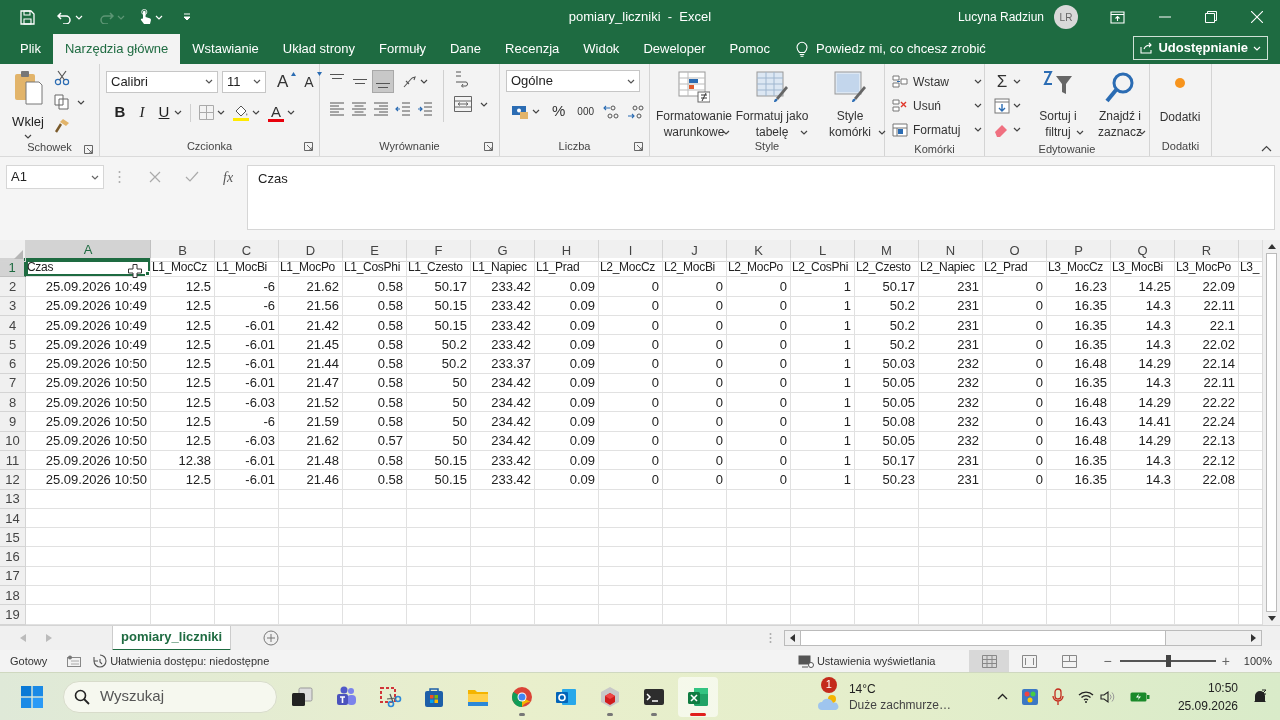 This screenshot has width=1280, height=720. What do you see at coordinates (13, 557) in the screenshot?
I see `row-header: 16` at bounding box center [13, 557].